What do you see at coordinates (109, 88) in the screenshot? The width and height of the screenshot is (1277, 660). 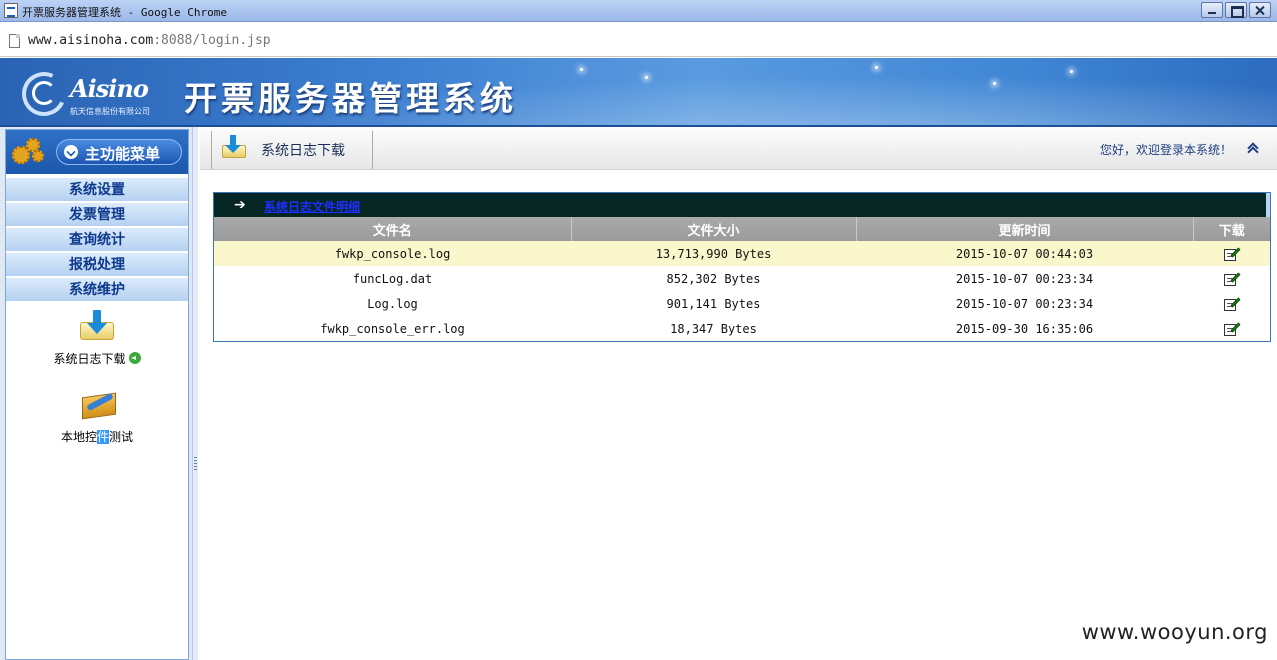 I see `logo-brand: Aisino` at bounding box center [109, 88].